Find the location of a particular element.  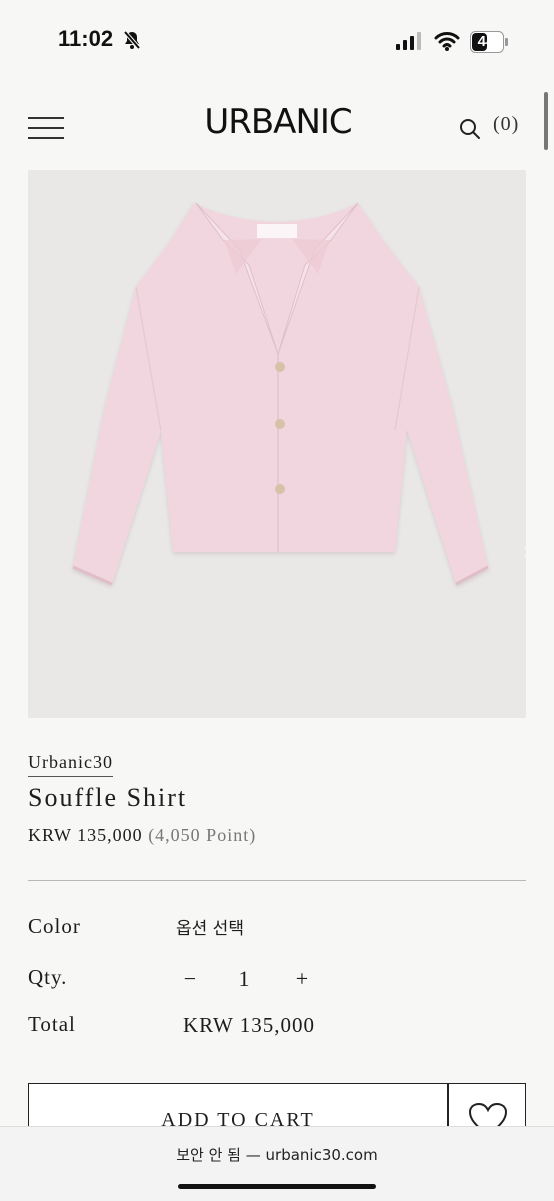

cart-count-button: (0) is located at coordinates (506, 124).